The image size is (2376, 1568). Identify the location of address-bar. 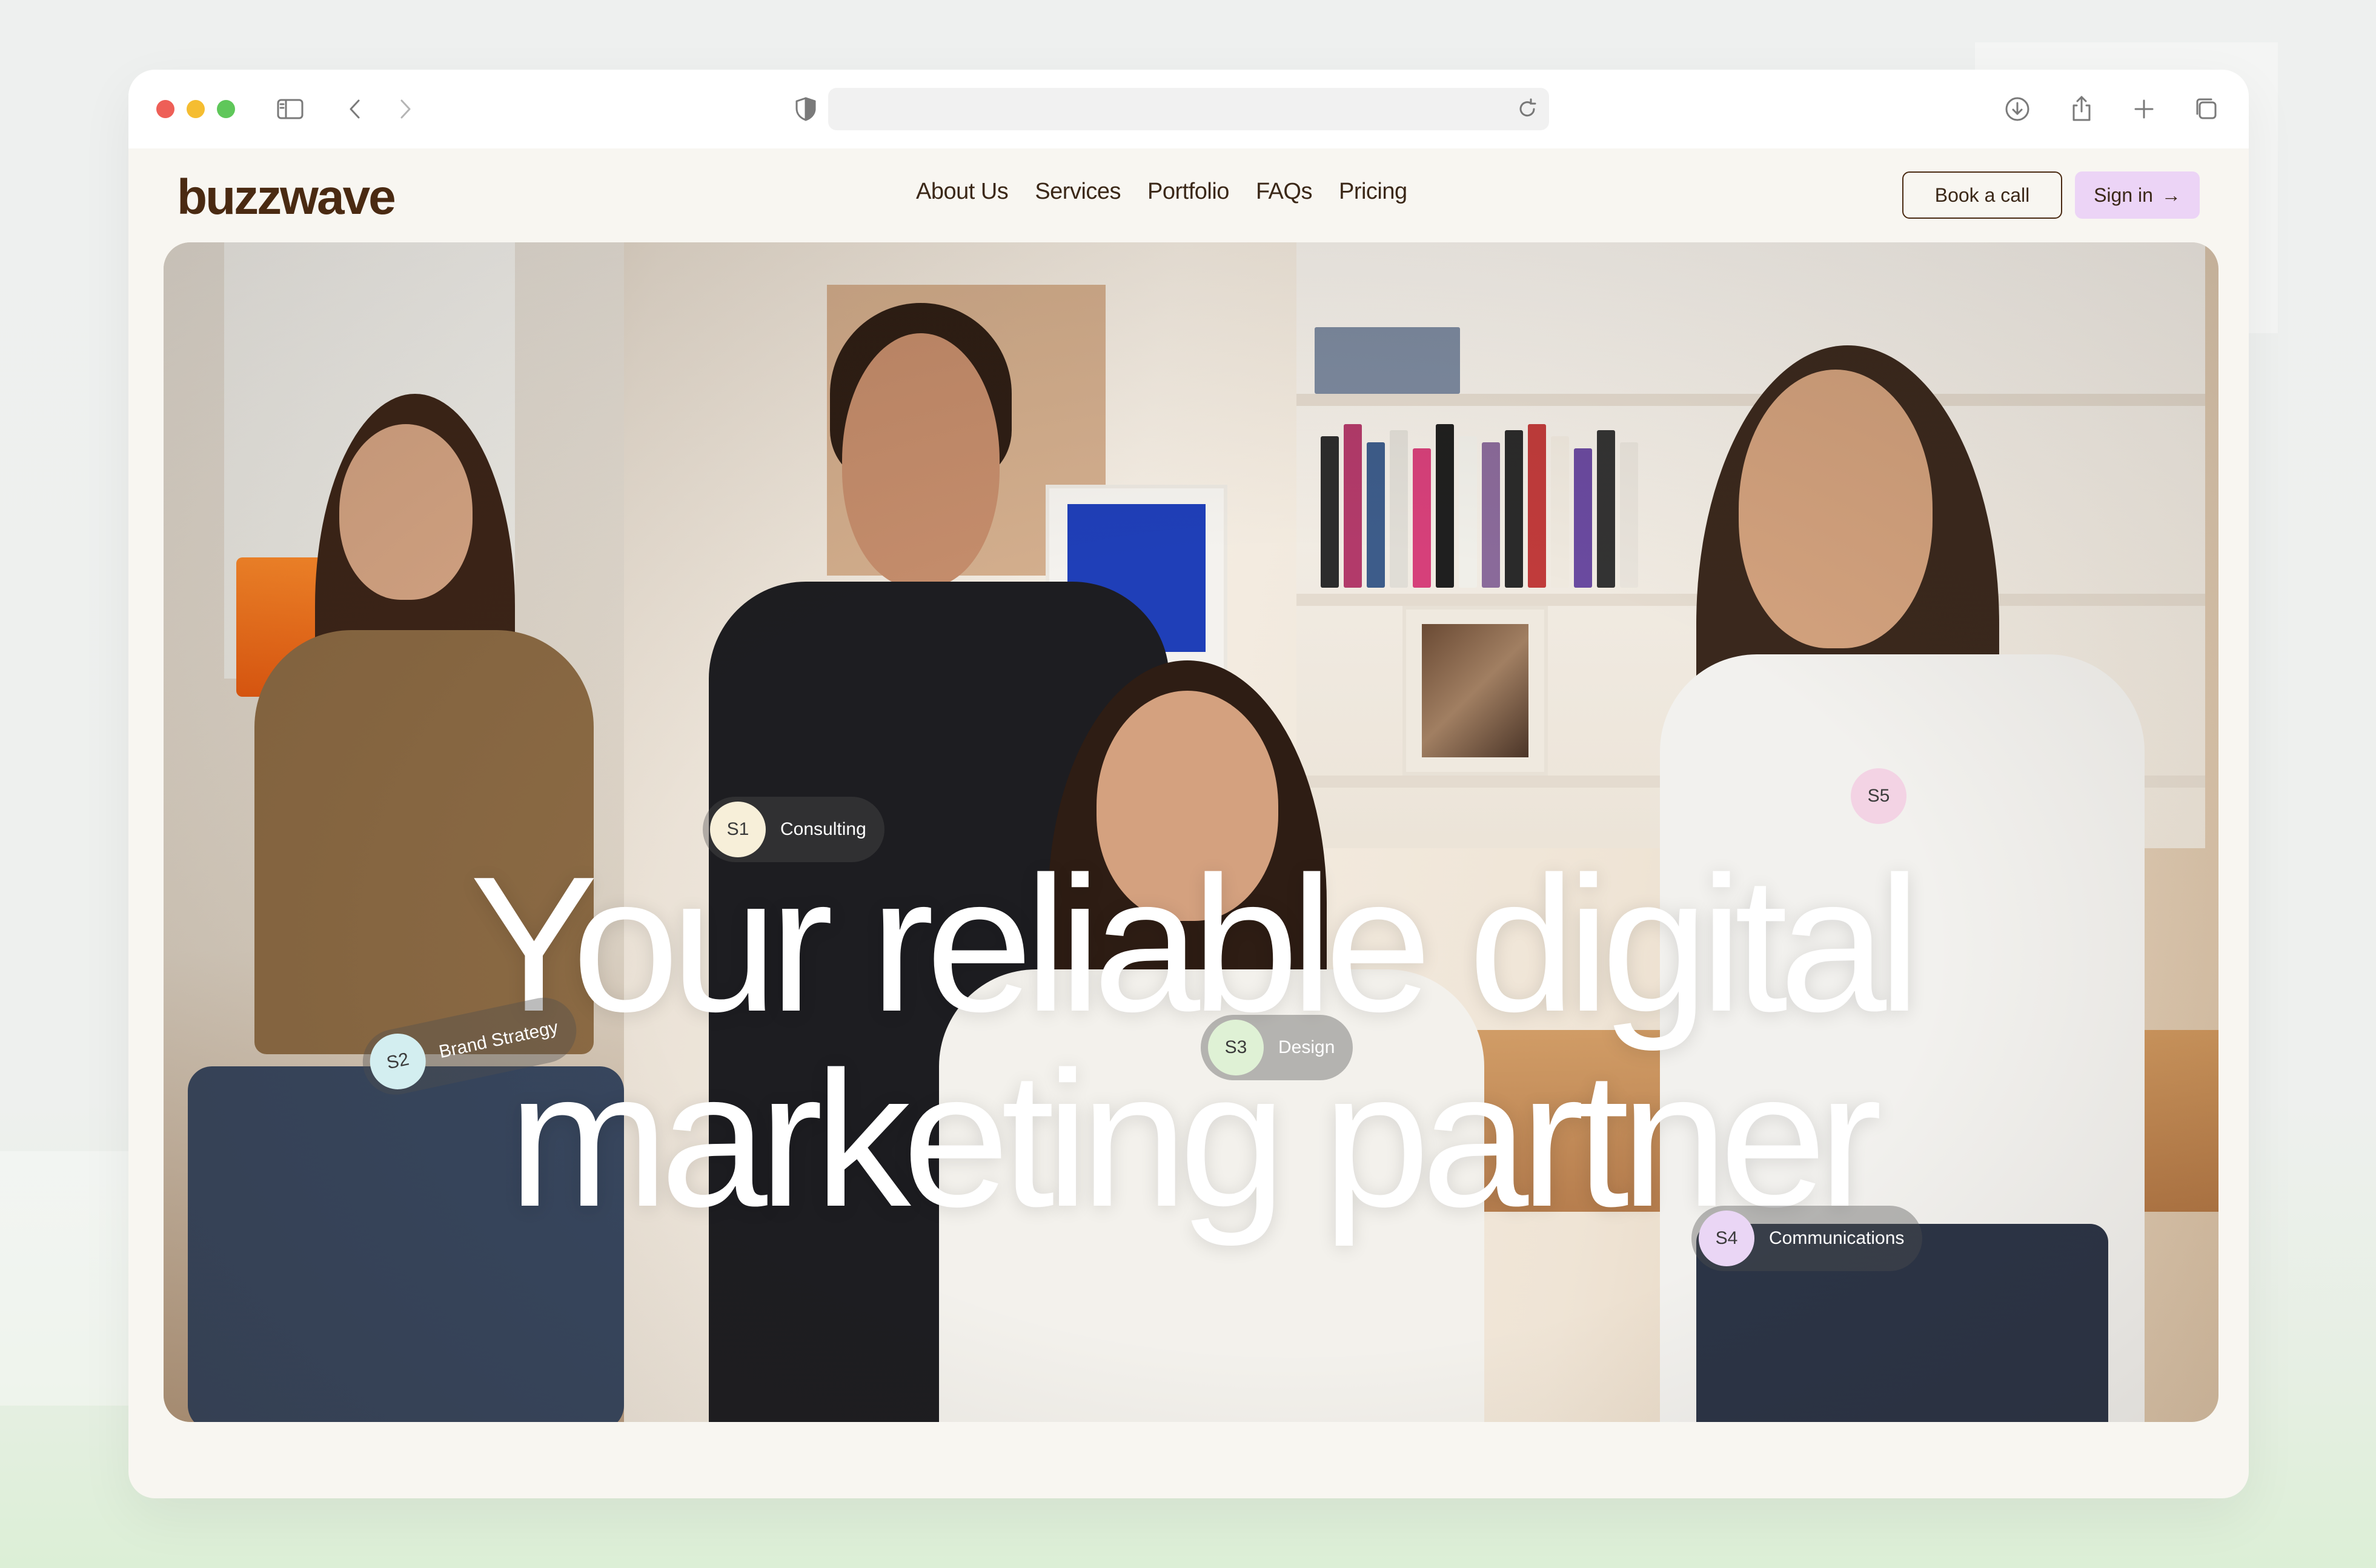
(1188, 109).